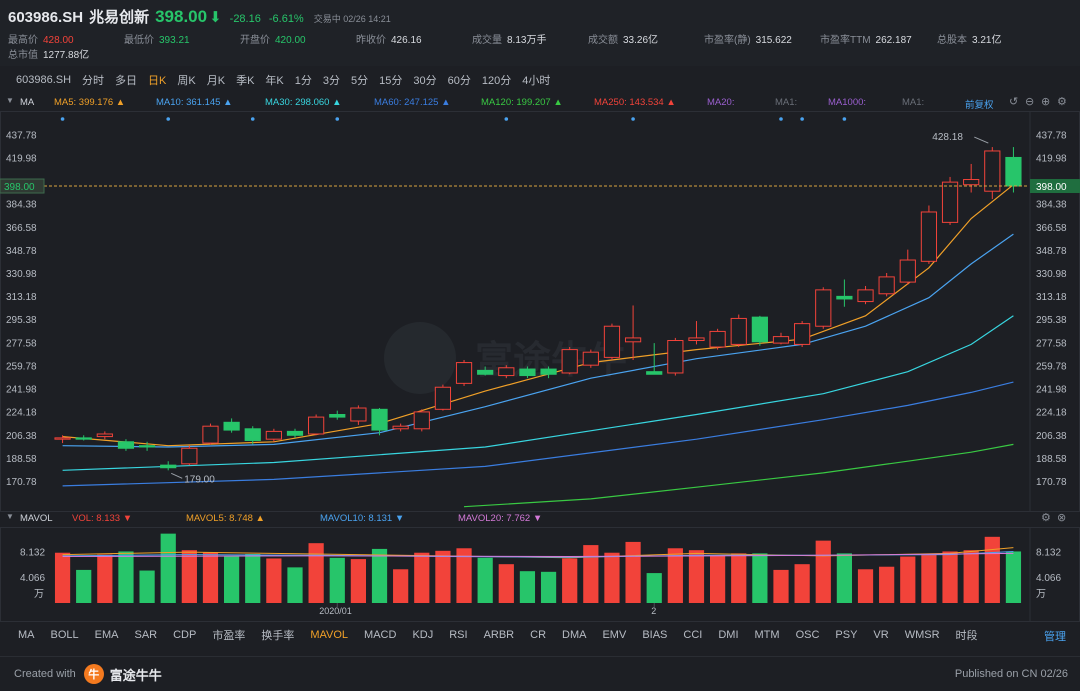 The height and width of the screenshot is (691, 1080). What do you see at coordinates (21, 390) in the screenshot?
I see `price-tick-label-left: 241.98` at bounding box center [21, 390].